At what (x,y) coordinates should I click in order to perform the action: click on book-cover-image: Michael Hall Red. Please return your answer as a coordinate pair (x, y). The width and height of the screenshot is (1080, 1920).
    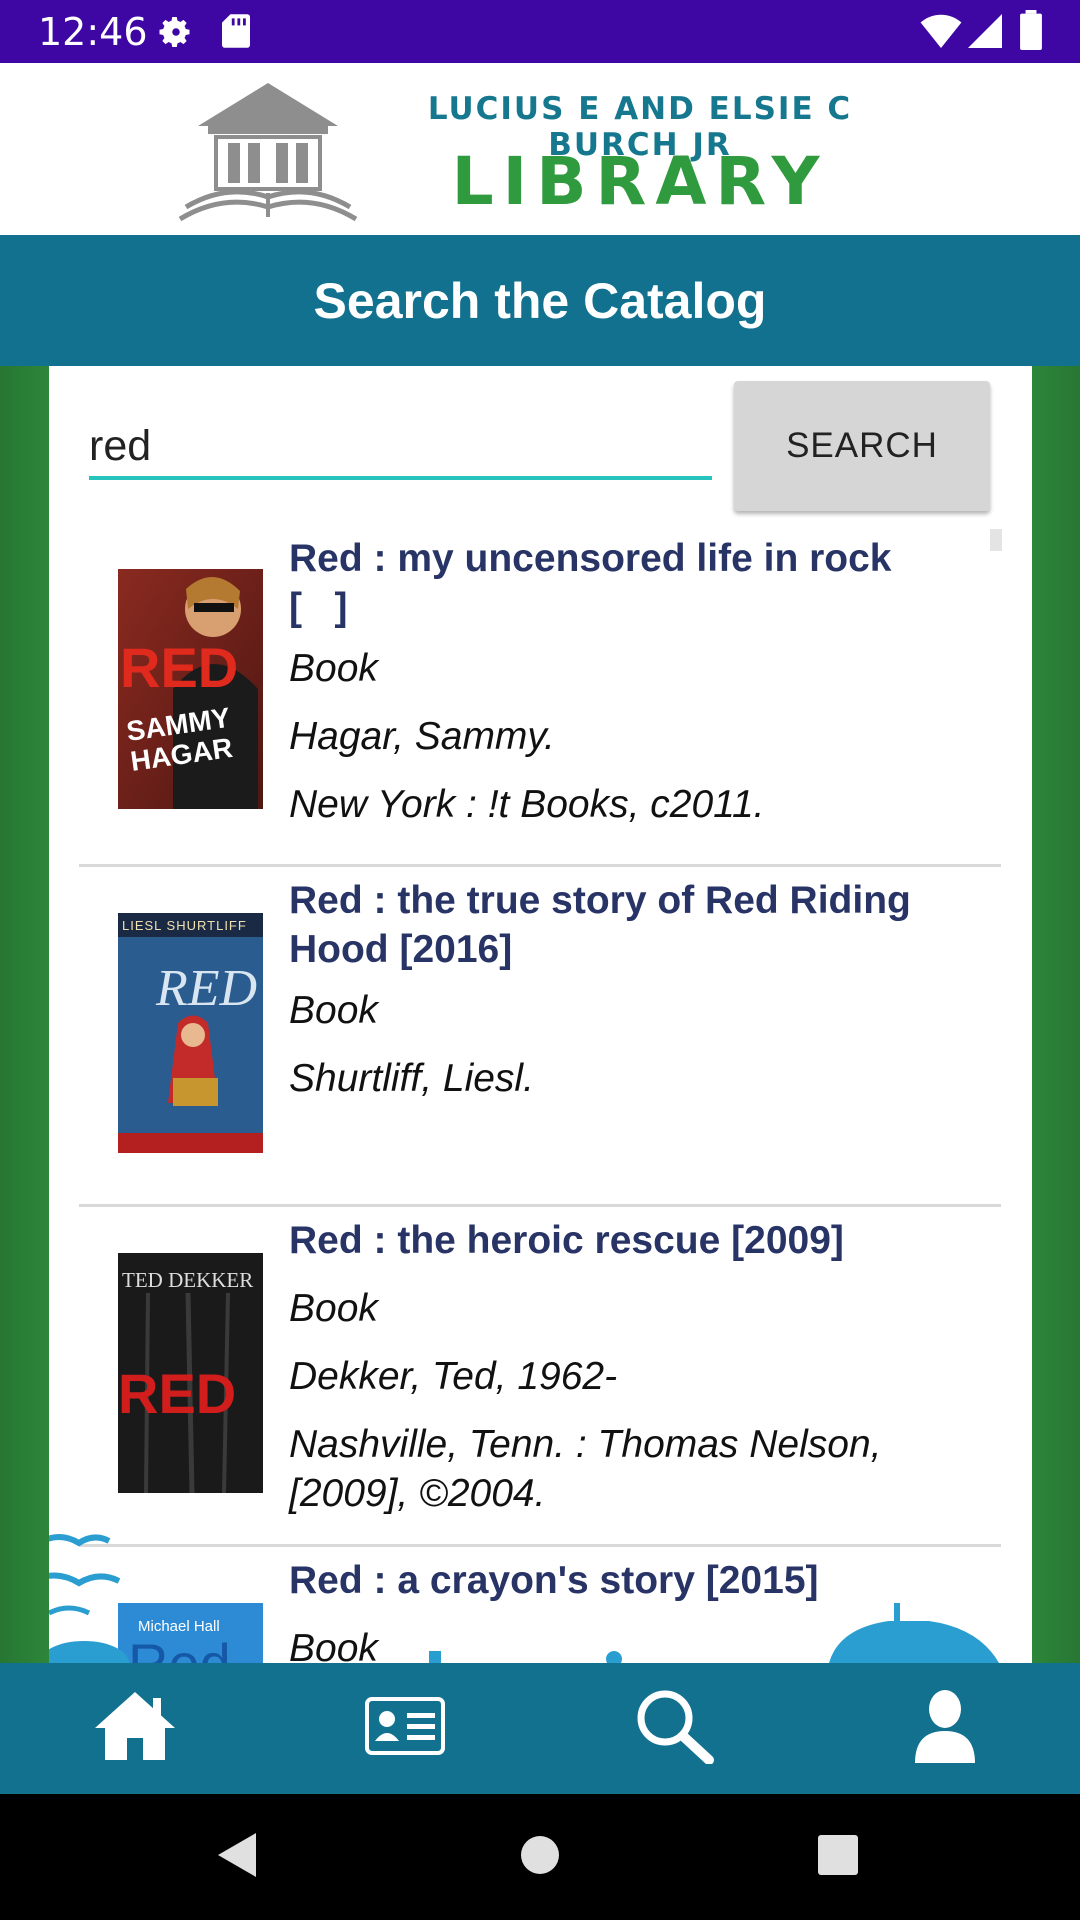
    Looking at the image, I should click on (190, 1633).